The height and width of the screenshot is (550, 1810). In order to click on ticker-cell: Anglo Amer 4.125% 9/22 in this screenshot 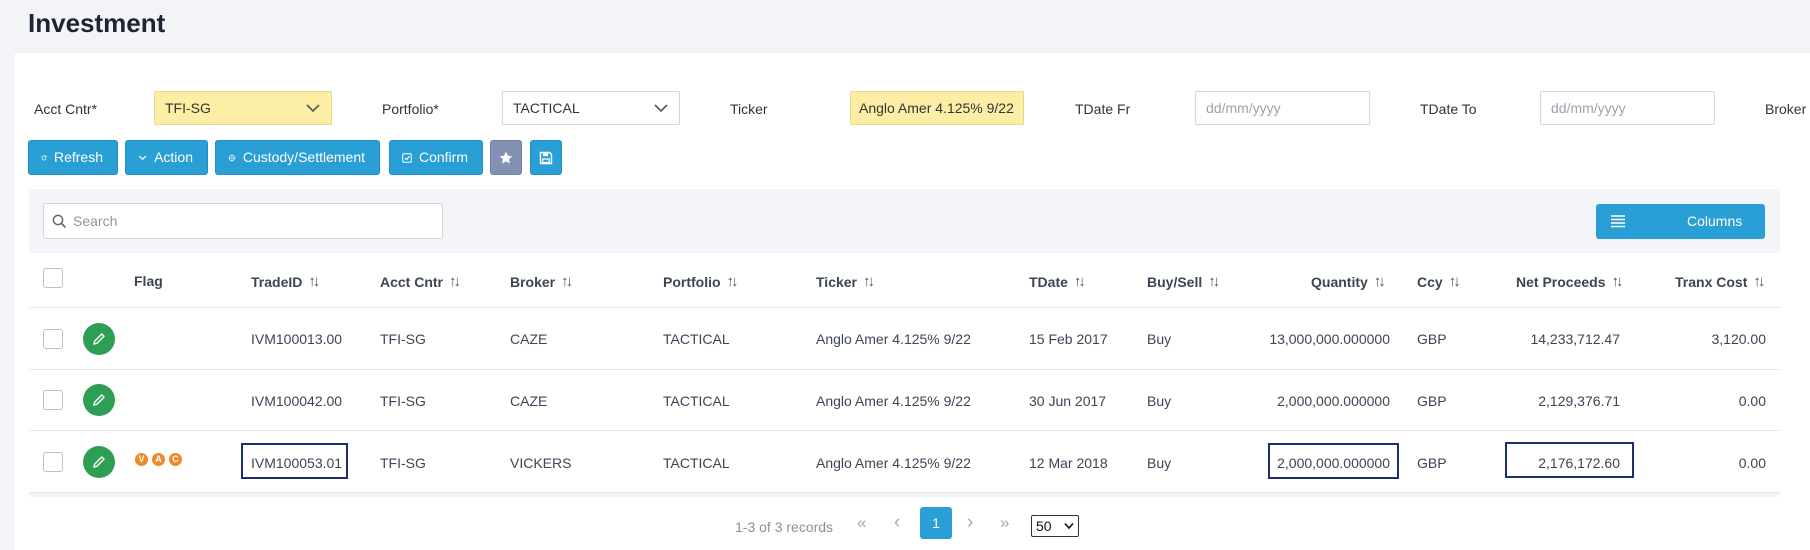, I will do `click(893, 463)`.